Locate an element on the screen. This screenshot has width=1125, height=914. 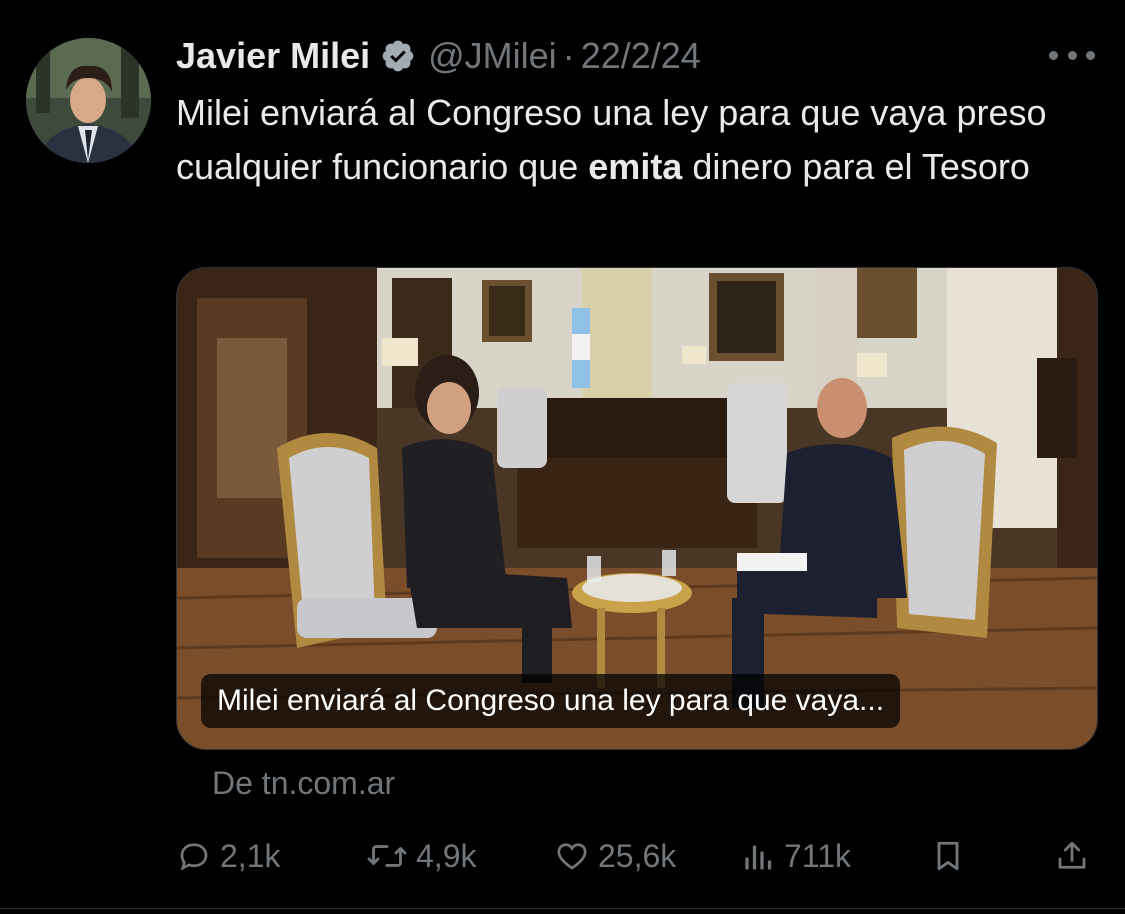
author-name: Javier Milei is located at coordinates (273, 56).